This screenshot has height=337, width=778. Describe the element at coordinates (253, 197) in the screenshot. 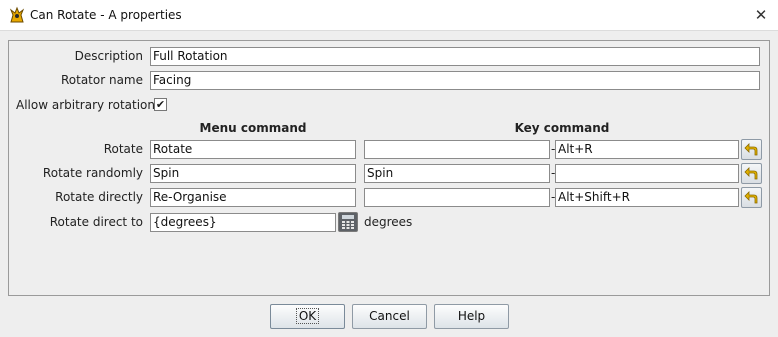

I see `rotate-directly-menu-field: Re-Organise` at that location.